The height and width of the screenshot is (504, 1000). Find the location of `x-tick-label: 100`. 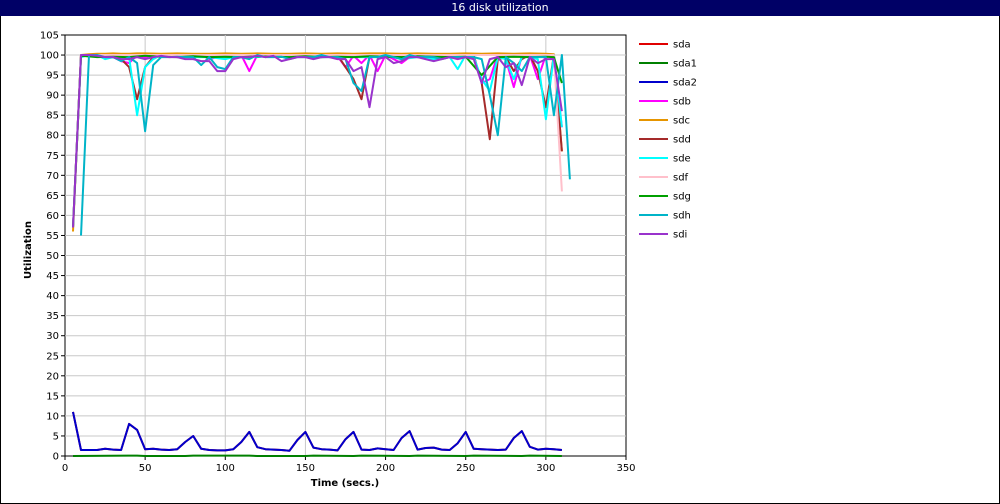

x-tick-label: 100 is located at coordinates (225, 468).